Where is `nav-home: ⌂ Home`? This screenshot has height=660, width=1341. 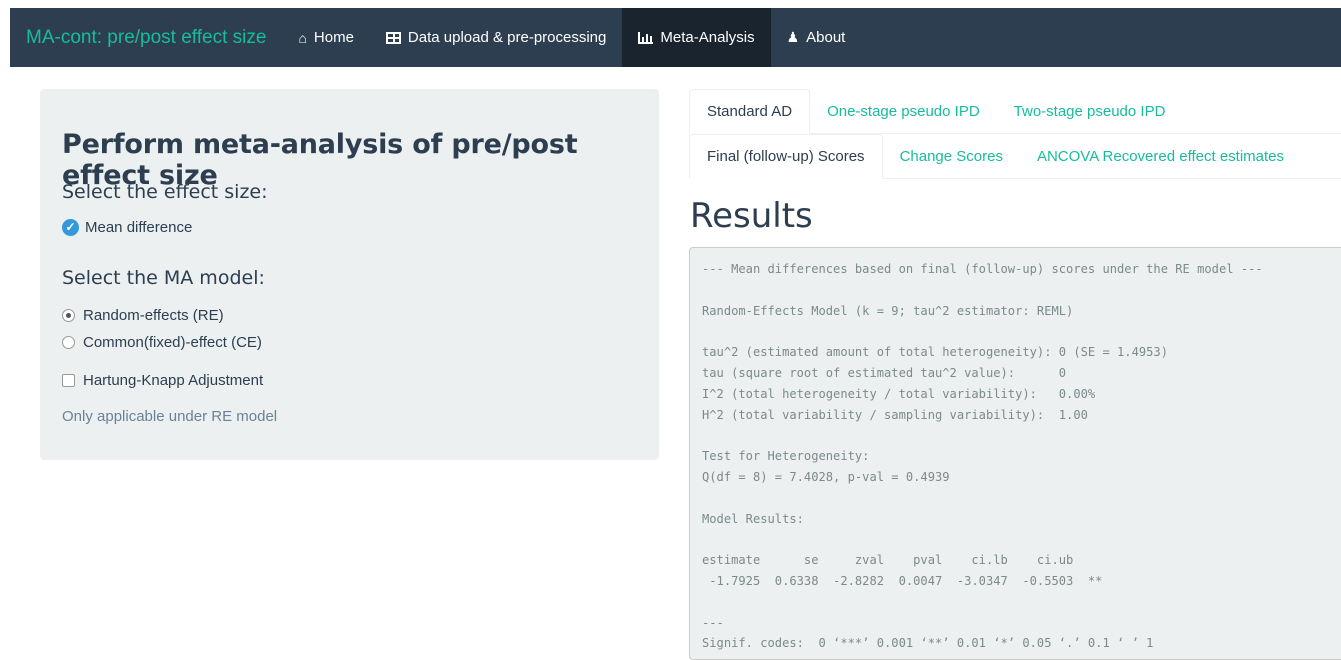 nav-home: ⌂ Home is located at coordinates (325, 37).